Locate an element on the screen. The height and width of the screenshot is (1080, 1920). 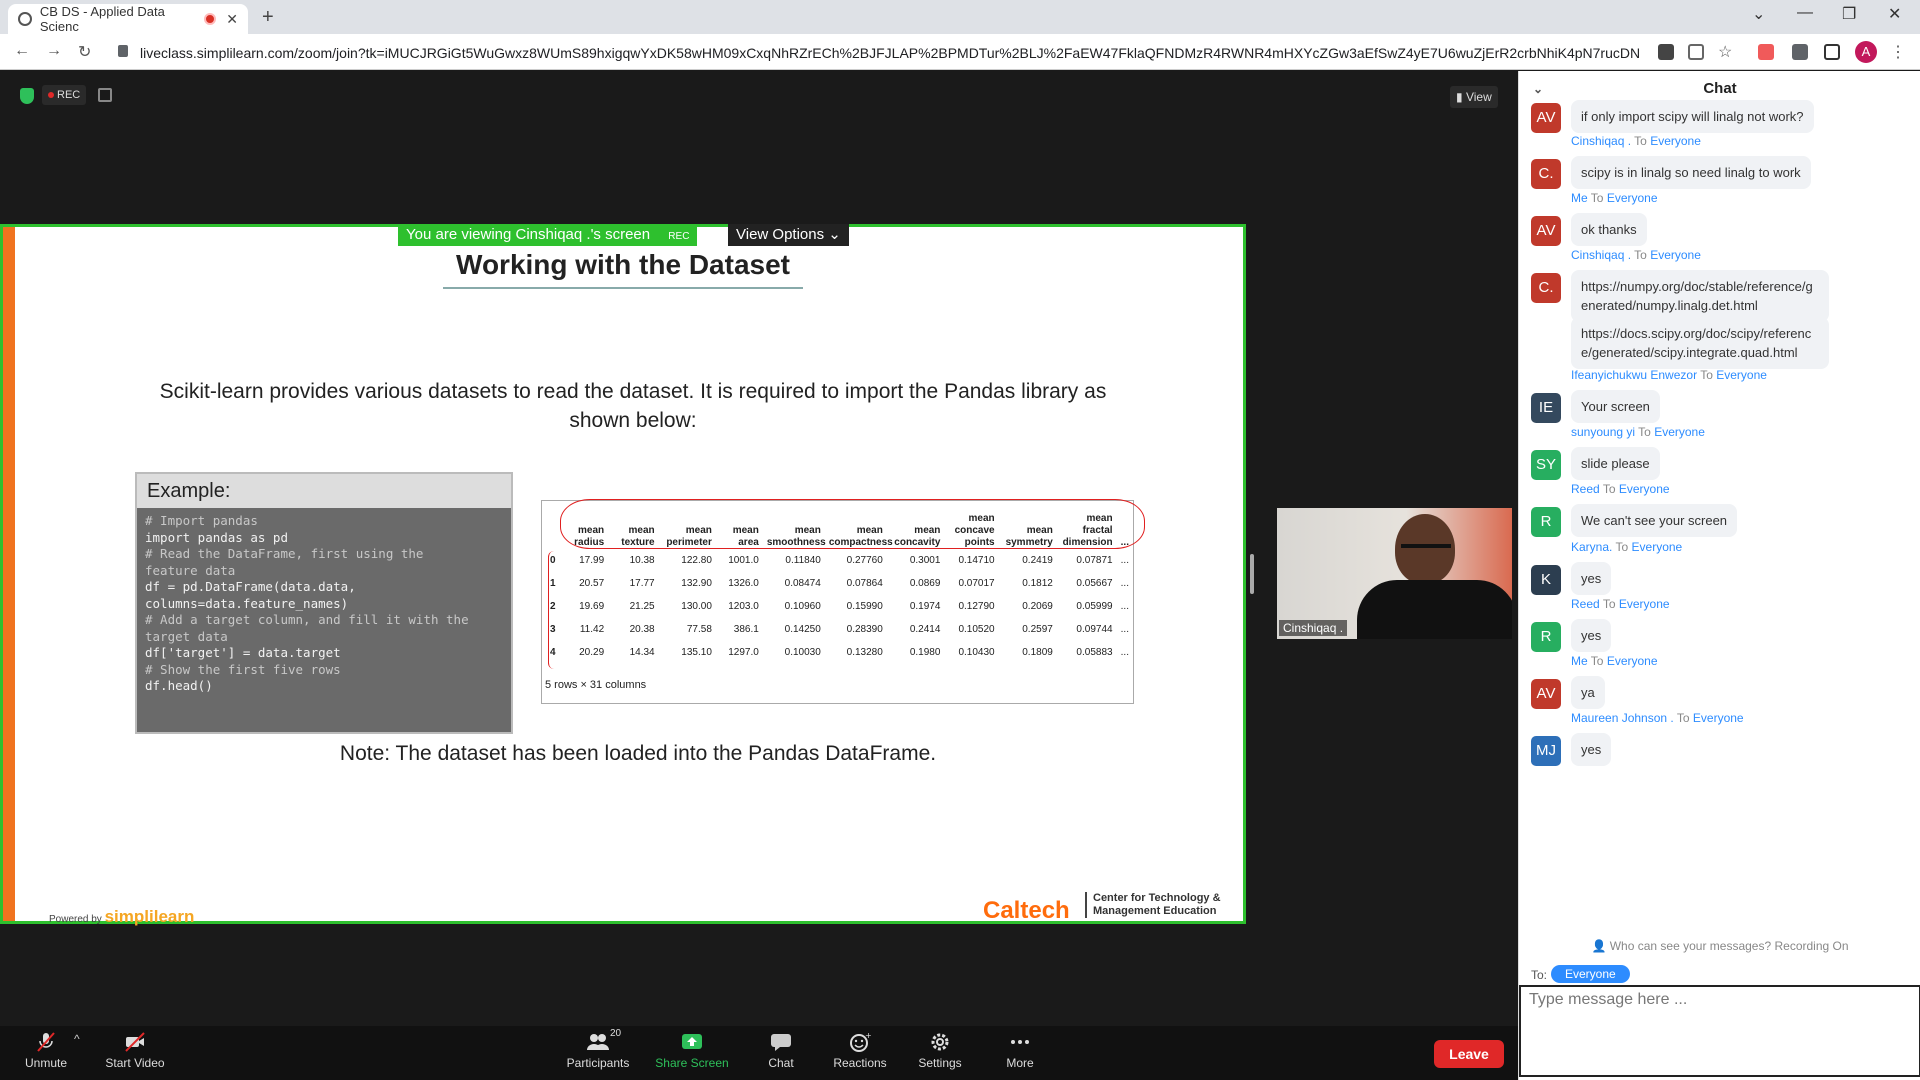
viewing-screen-banner: You are viewing Cinshiqaq .'s screen REC is located at coordinates (548, 235).